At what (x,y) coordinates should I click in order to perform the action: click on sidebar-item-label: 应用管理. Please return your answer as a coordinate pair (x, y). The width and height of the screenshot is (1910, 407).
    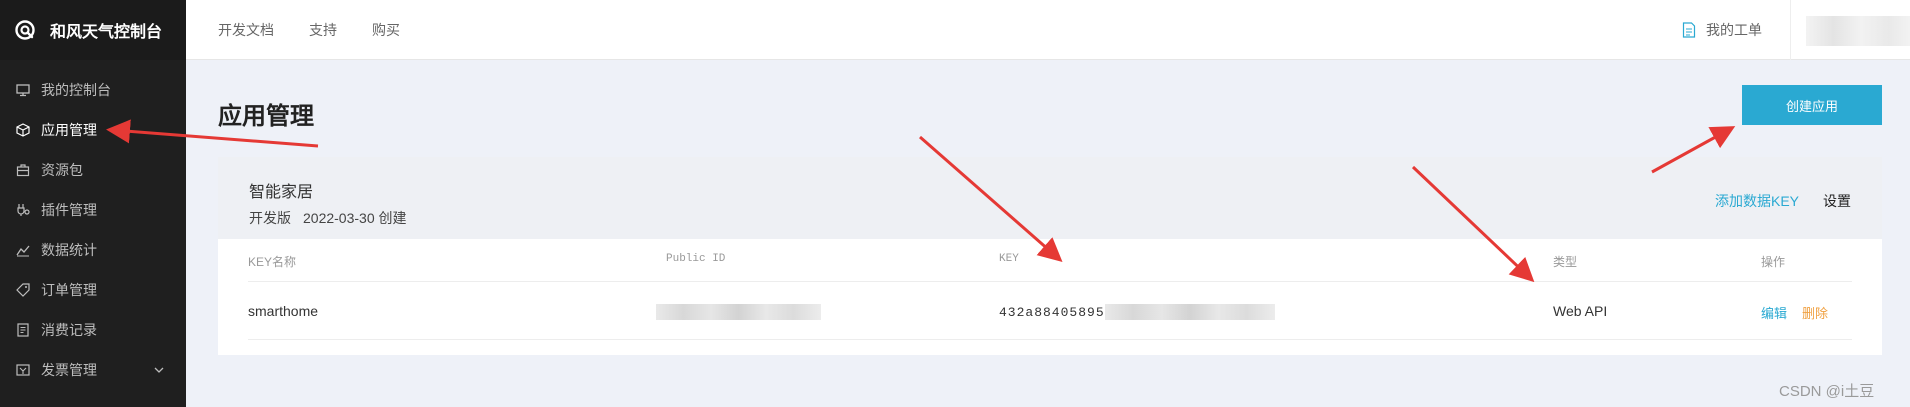
    Looking at the image, I should click on (69, 130).